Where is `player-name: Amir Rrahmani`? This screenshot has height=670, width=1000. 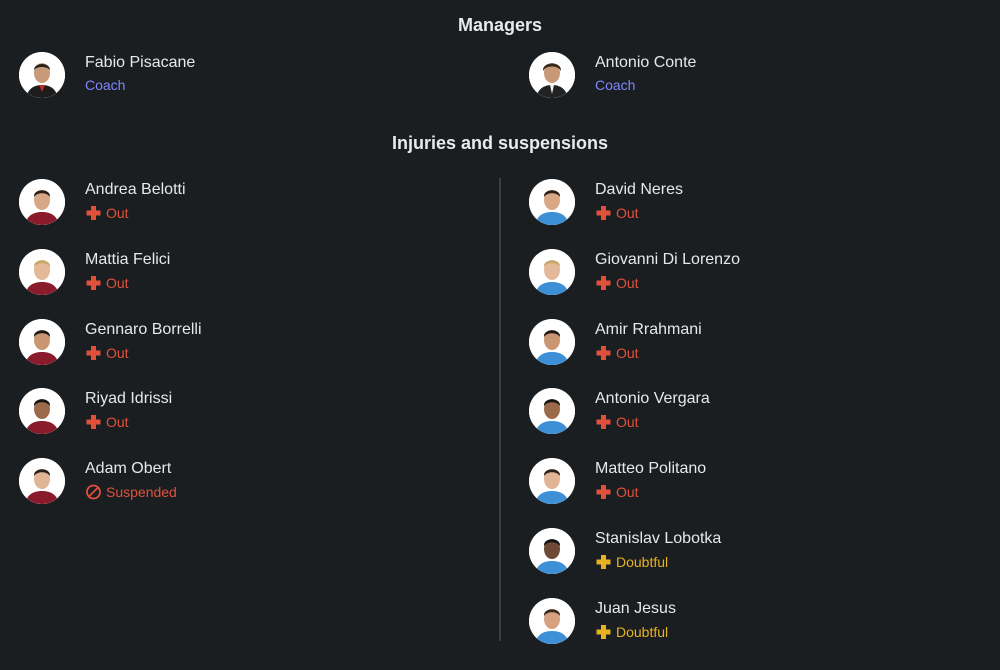
player-name: Amir Rrahmani is located at coordinates (648, 330).